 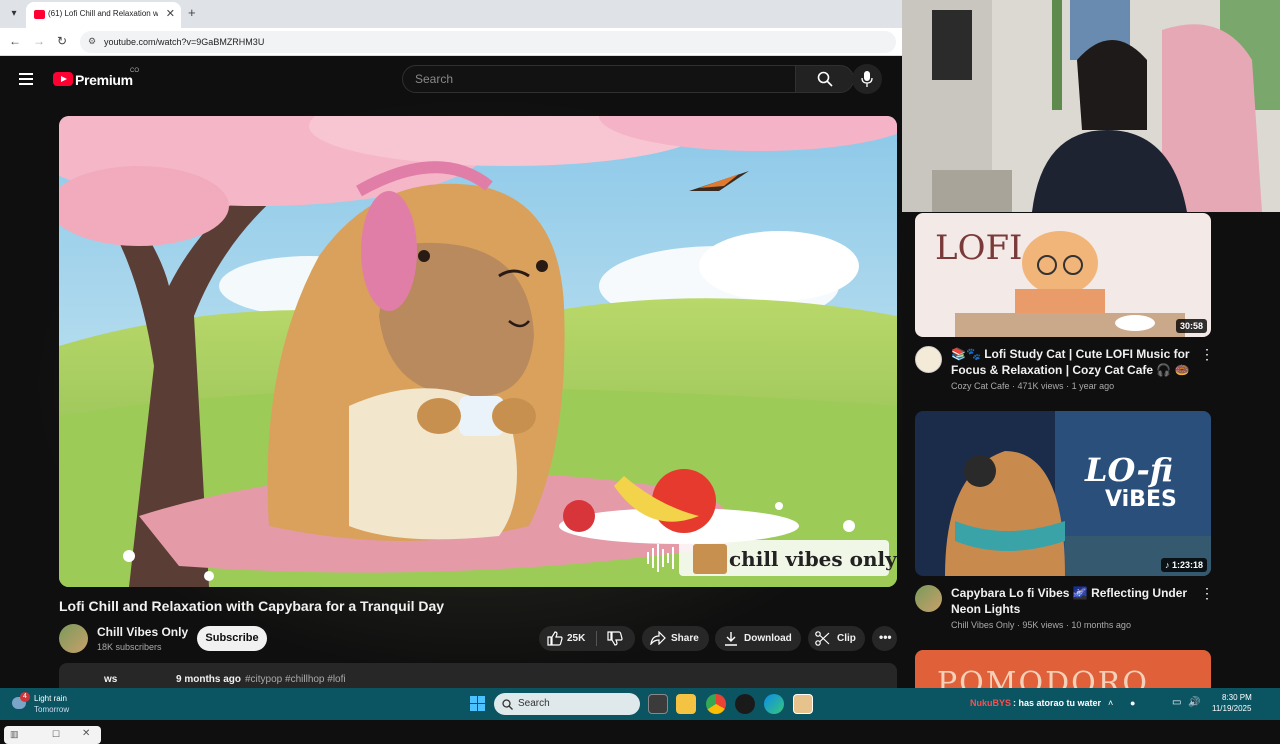 What do you see at coordinates (39, 41) in the screenshot?
I see `forward-icon: →` at bounding box center [39, 41].